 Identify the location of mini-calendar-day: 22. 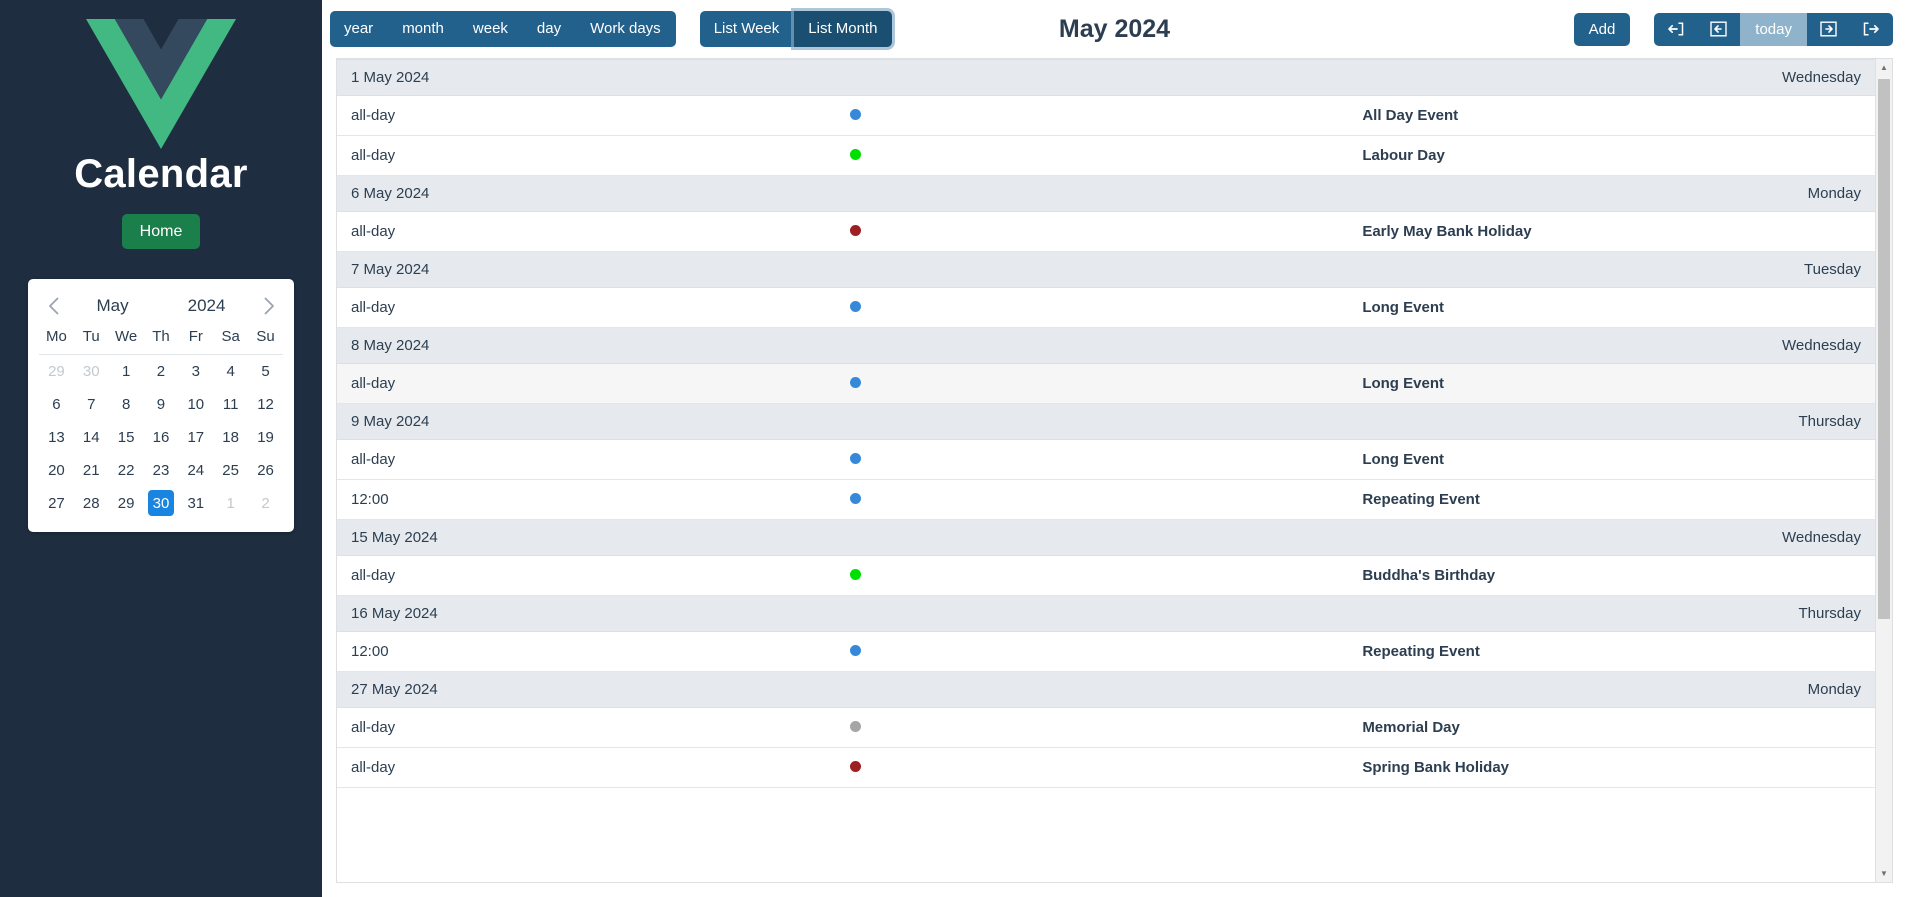
(126, 470).